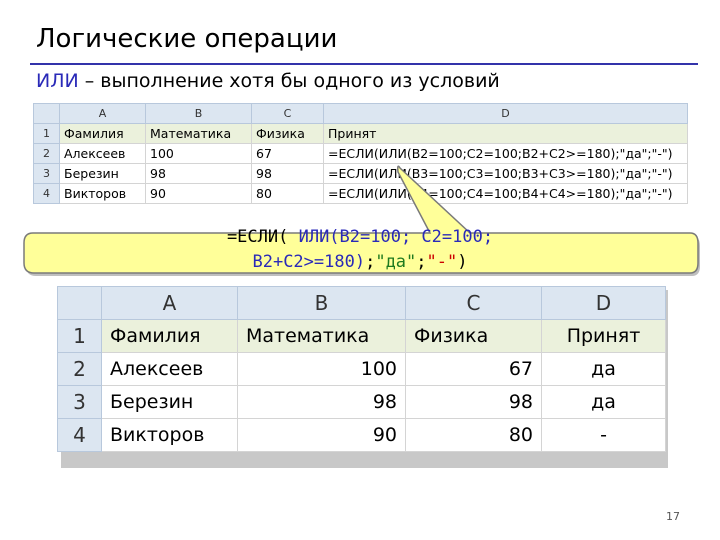 This screenshot has width=720, height=540. What do you see at coordinates (79, 435) in the screenshot?
I see `row-header: 4` at bounding box center [79, 435].